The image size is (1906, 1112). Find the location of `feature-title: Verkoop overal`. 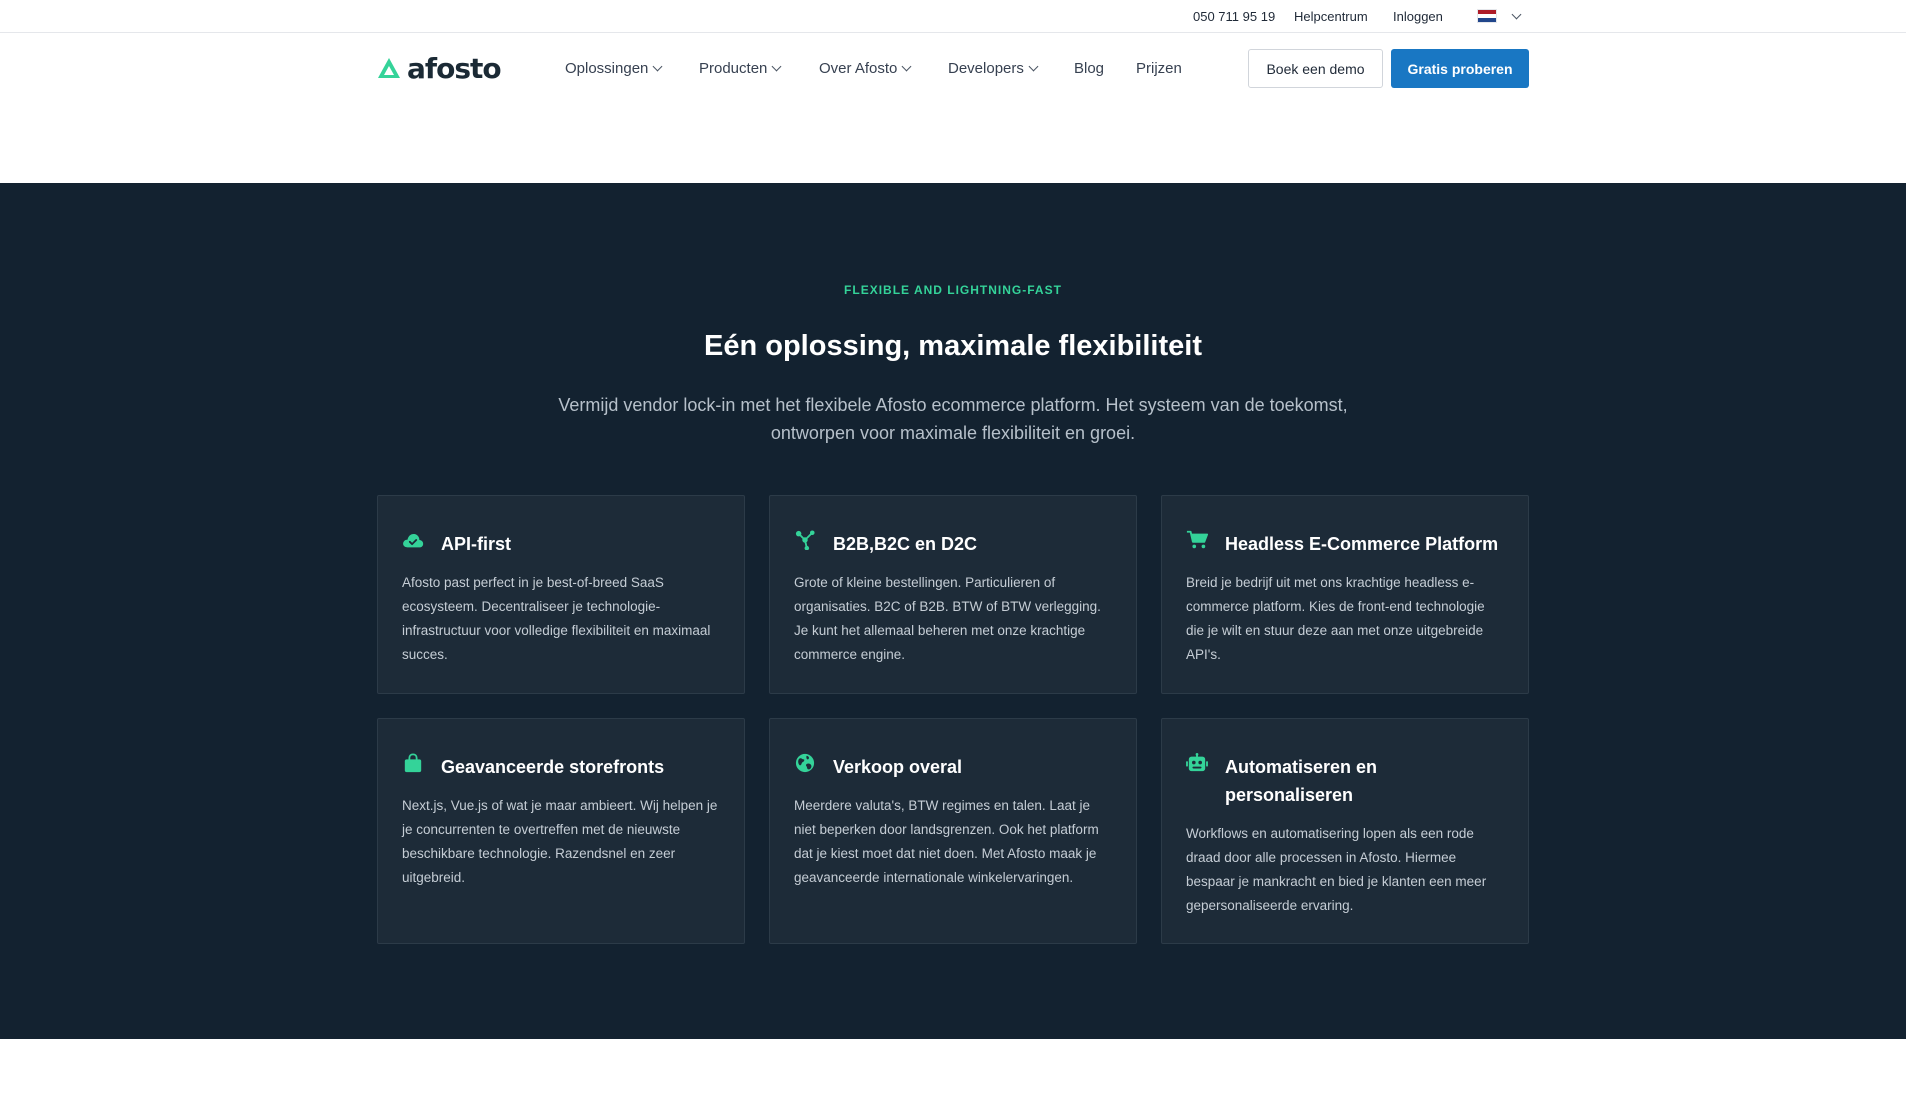

feature-title: Verkoop overal is located at coordinates (898, 767).